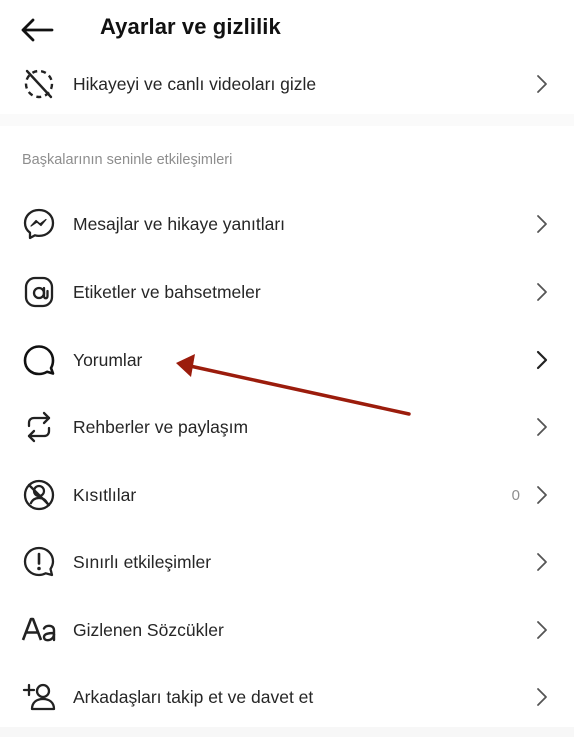 The height and width of the screenshot is (737, 574). Describe the element at coordinates (39, 224) in the screenshot. I see `messenger-icon` at that location.